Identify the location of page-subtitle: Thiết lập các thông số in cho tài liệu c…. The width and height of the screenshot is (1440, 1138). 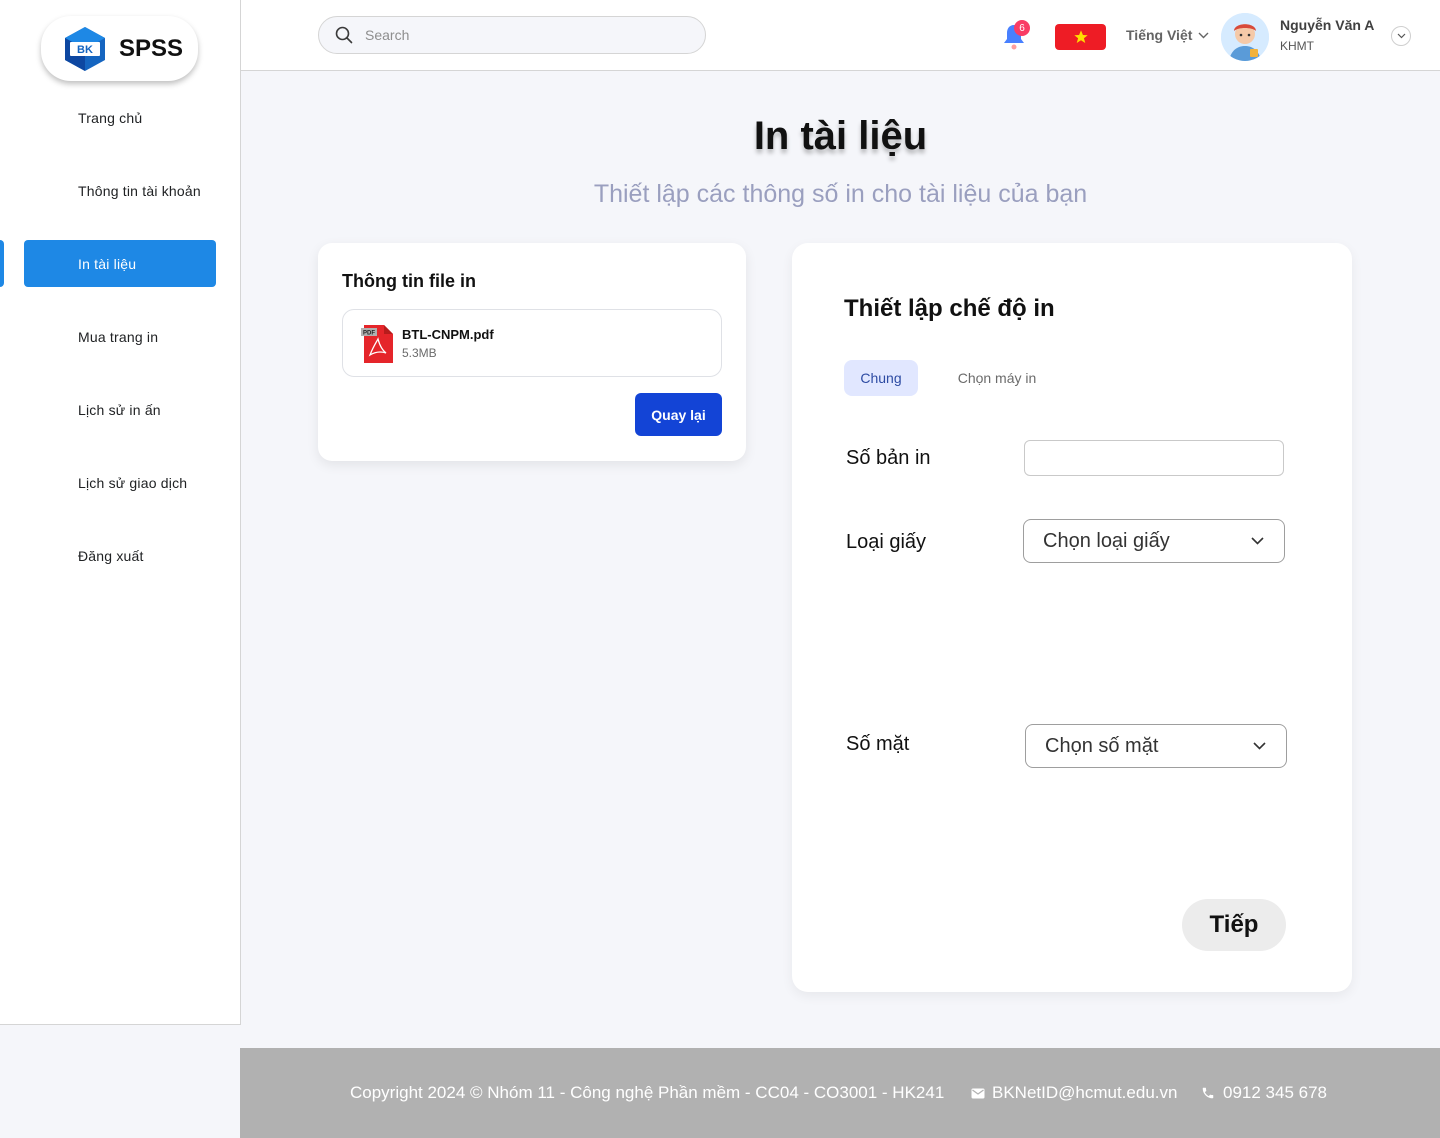
(840, 194).